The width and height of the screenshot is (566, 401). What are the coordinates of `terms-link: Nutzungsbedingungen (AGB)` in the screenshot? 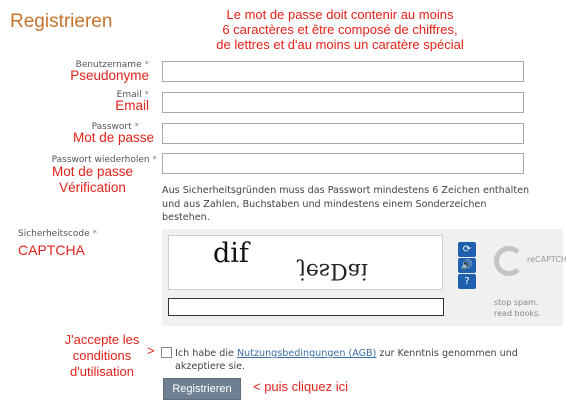 It's located at (306, 353).